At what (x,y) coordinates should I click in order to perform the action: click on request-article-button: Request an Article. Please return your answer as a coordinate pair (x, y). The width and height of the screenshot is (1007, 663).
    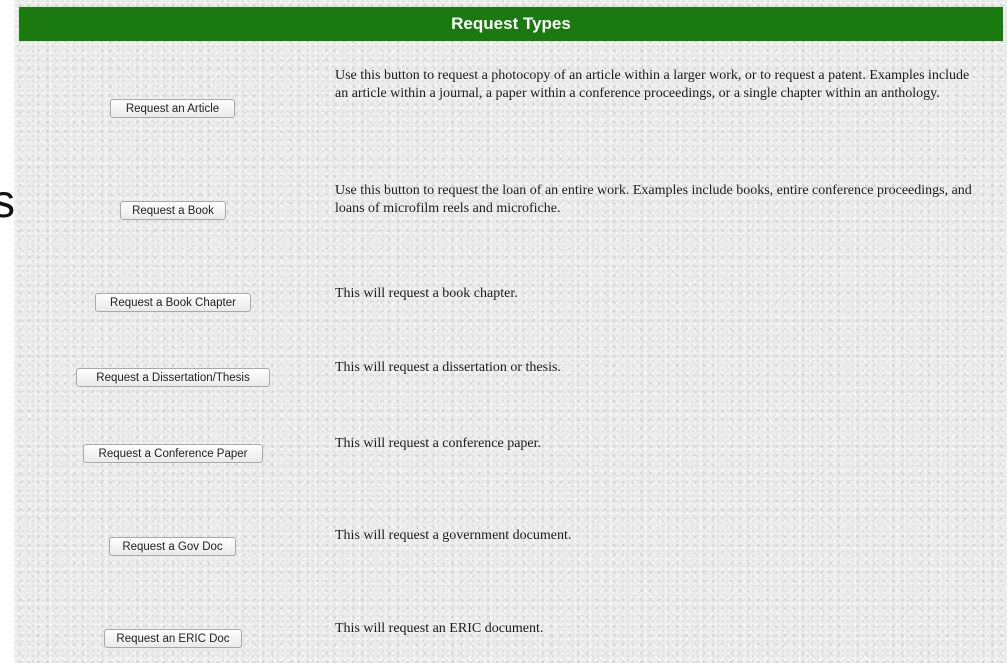
    Looking at the image, I should click on (172, 108).